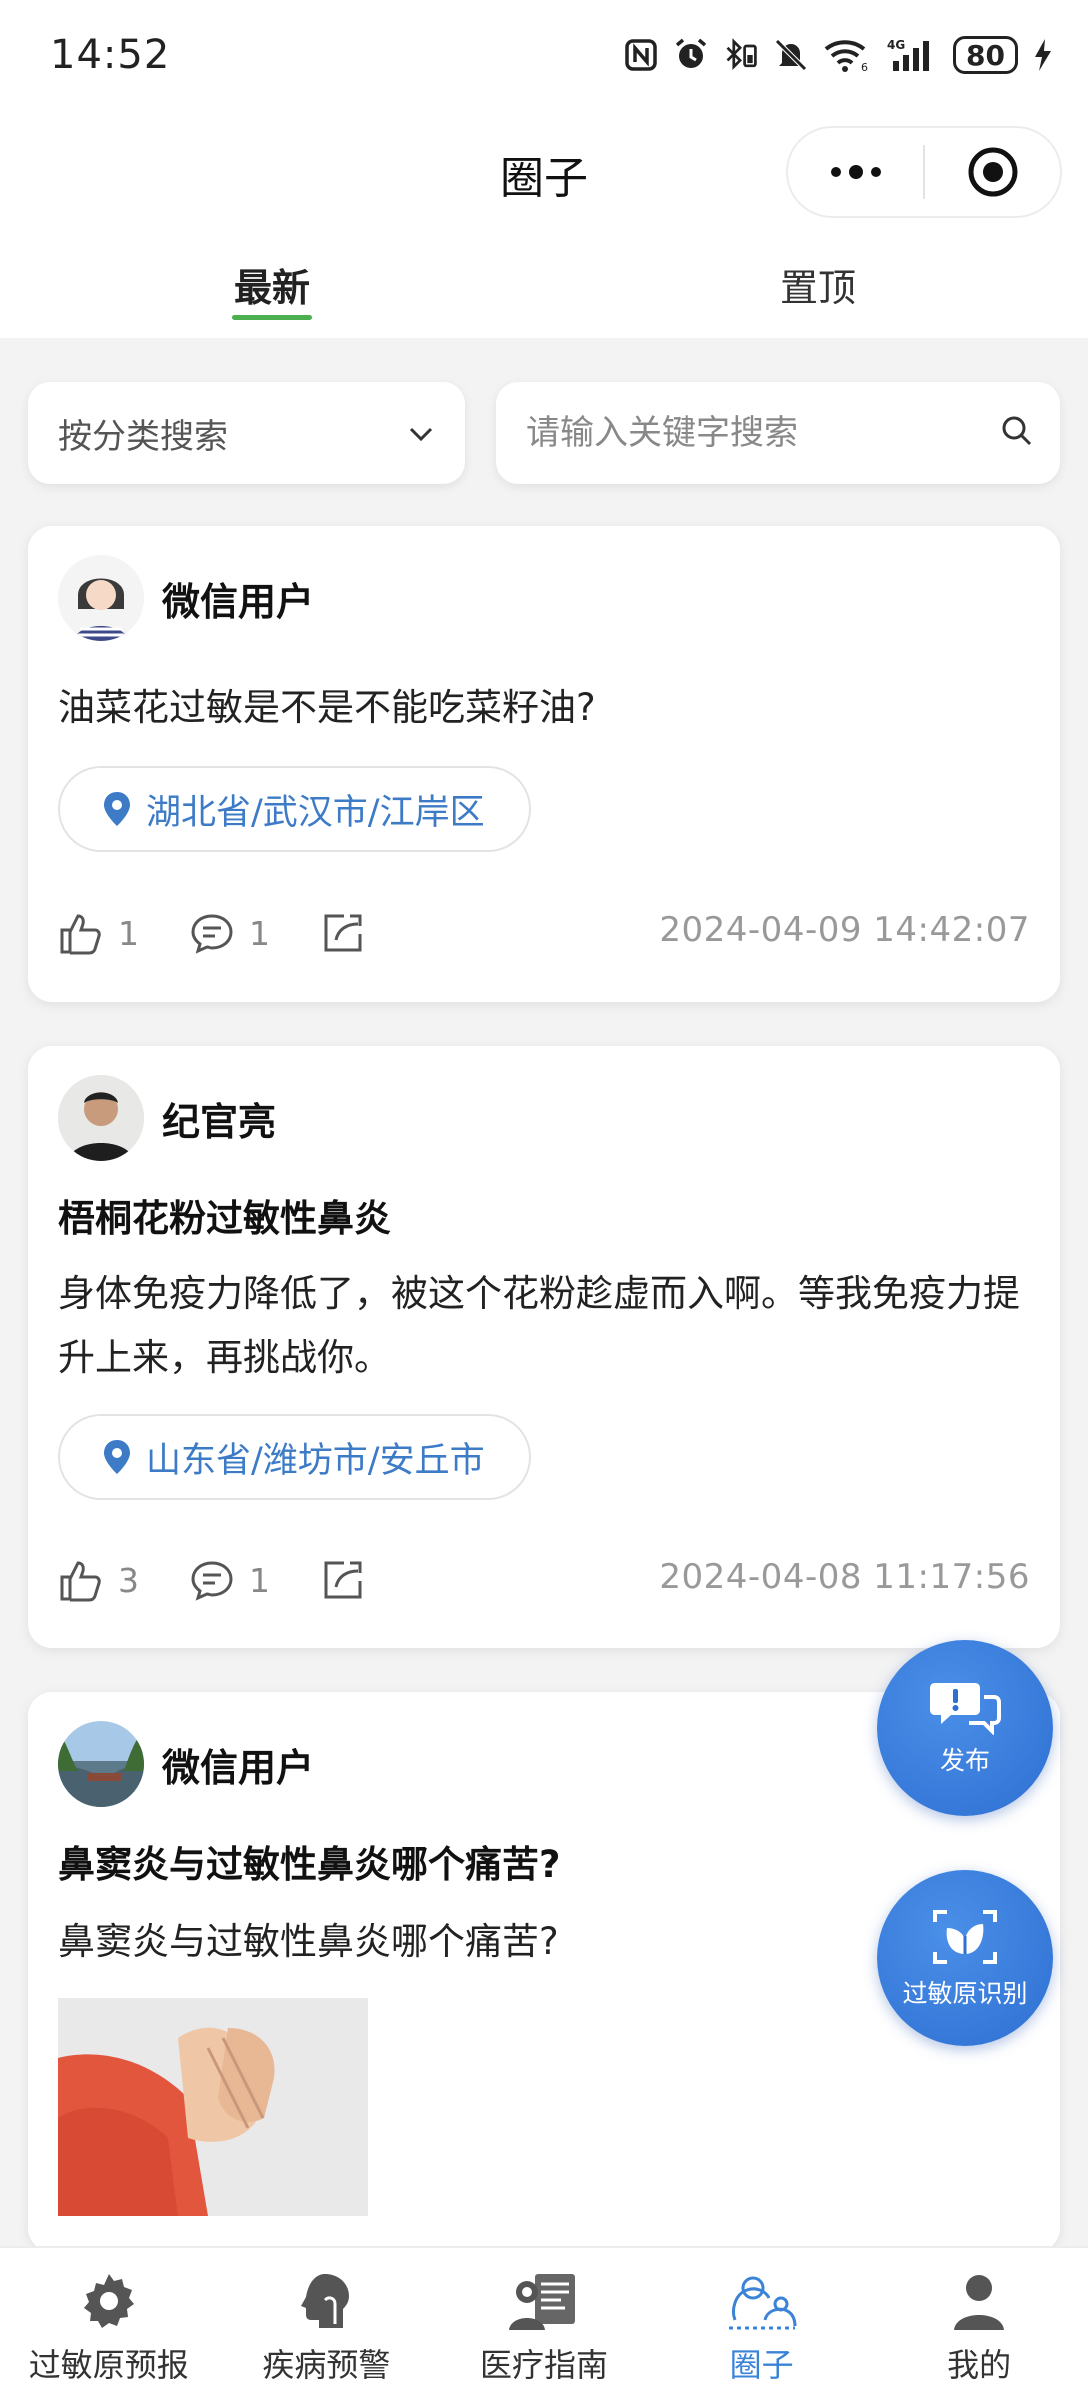 The image size is (1088, 2400). I want to click on bluetooth-icon, so click(741, 55).